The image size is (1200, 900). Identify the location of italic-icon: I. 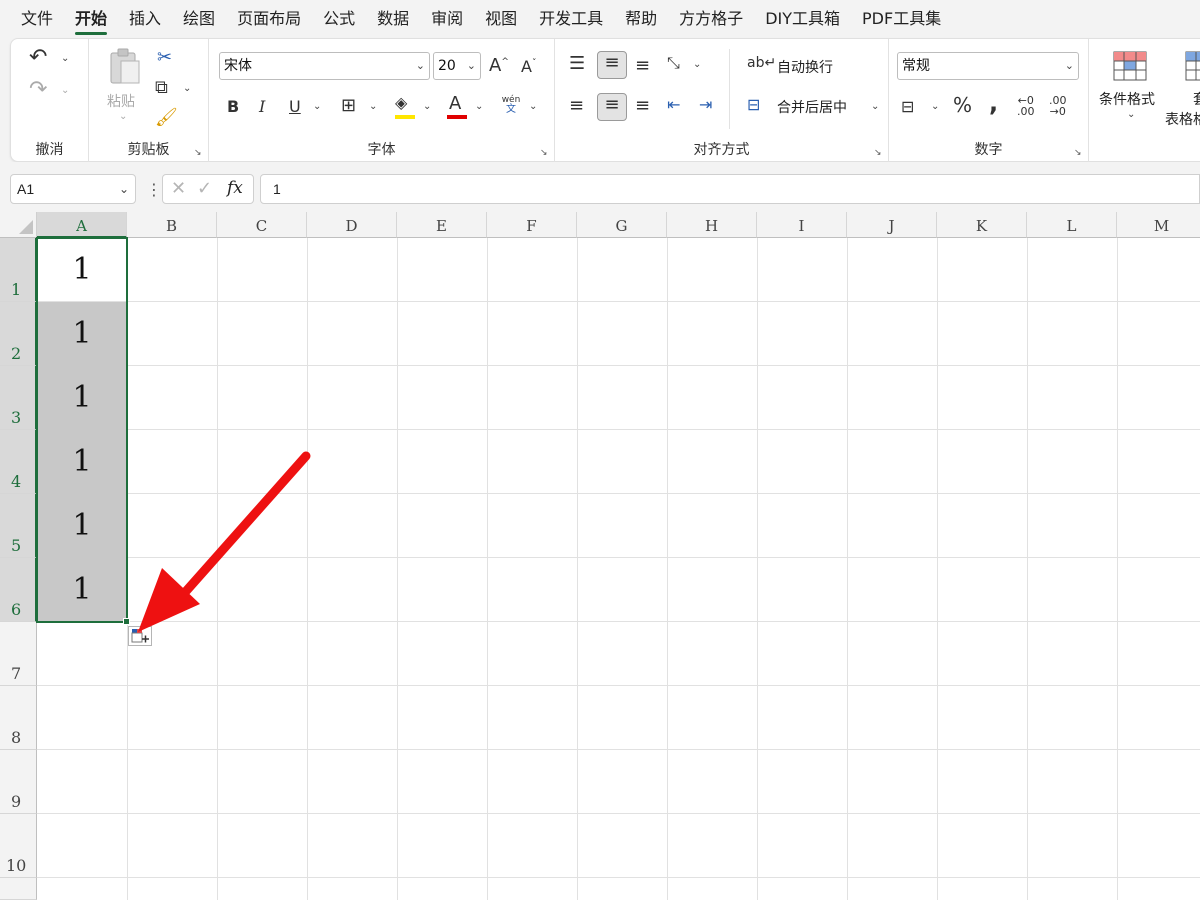
(262, 106).